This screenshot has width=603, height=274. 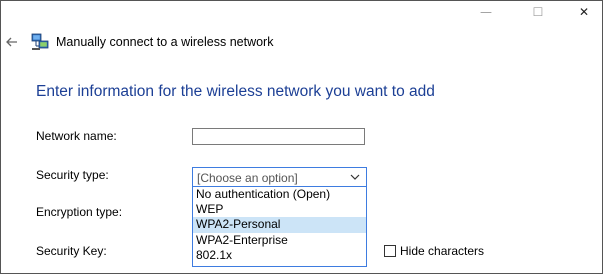 What do you see at coordinates (72, 175) in the screenshot?
I see `security-type-label: Security type:` at bounding box center [72, 175].